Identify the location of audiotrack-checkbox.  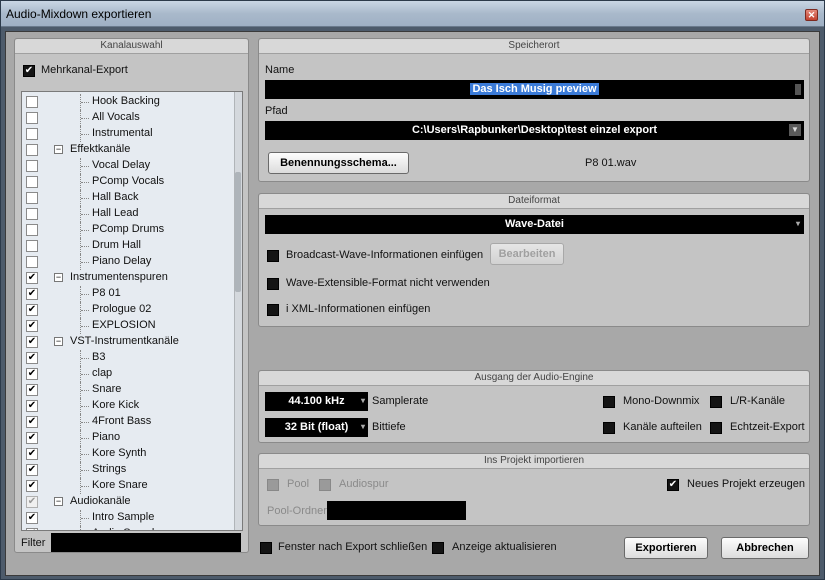
(325, 485).